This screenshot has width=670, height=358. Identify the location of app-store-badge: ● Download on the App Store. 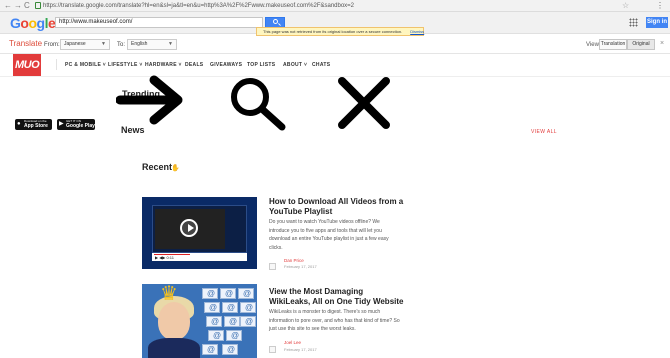
(33, 124).